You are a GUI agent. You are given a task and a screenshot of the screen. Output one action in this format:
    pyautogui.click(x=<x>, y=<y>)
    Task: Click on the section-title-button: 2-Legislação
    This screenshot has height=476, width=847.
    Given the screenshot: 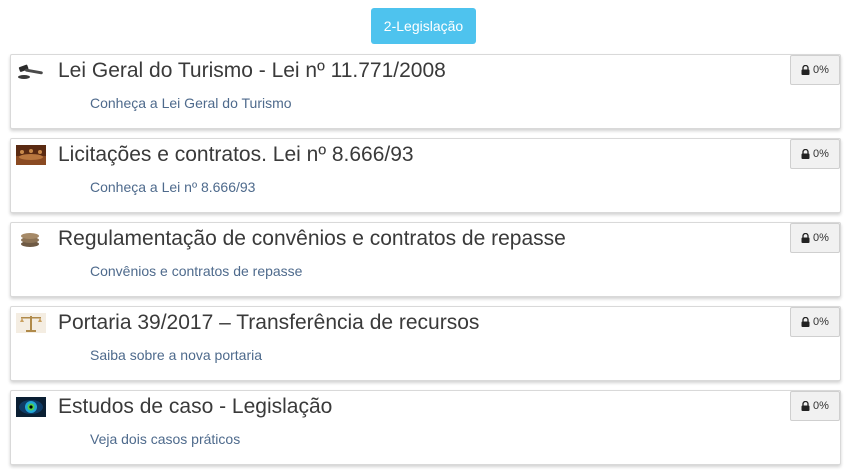 What is the action you would take?
    pyautogui.click(x=423, y=26)
    